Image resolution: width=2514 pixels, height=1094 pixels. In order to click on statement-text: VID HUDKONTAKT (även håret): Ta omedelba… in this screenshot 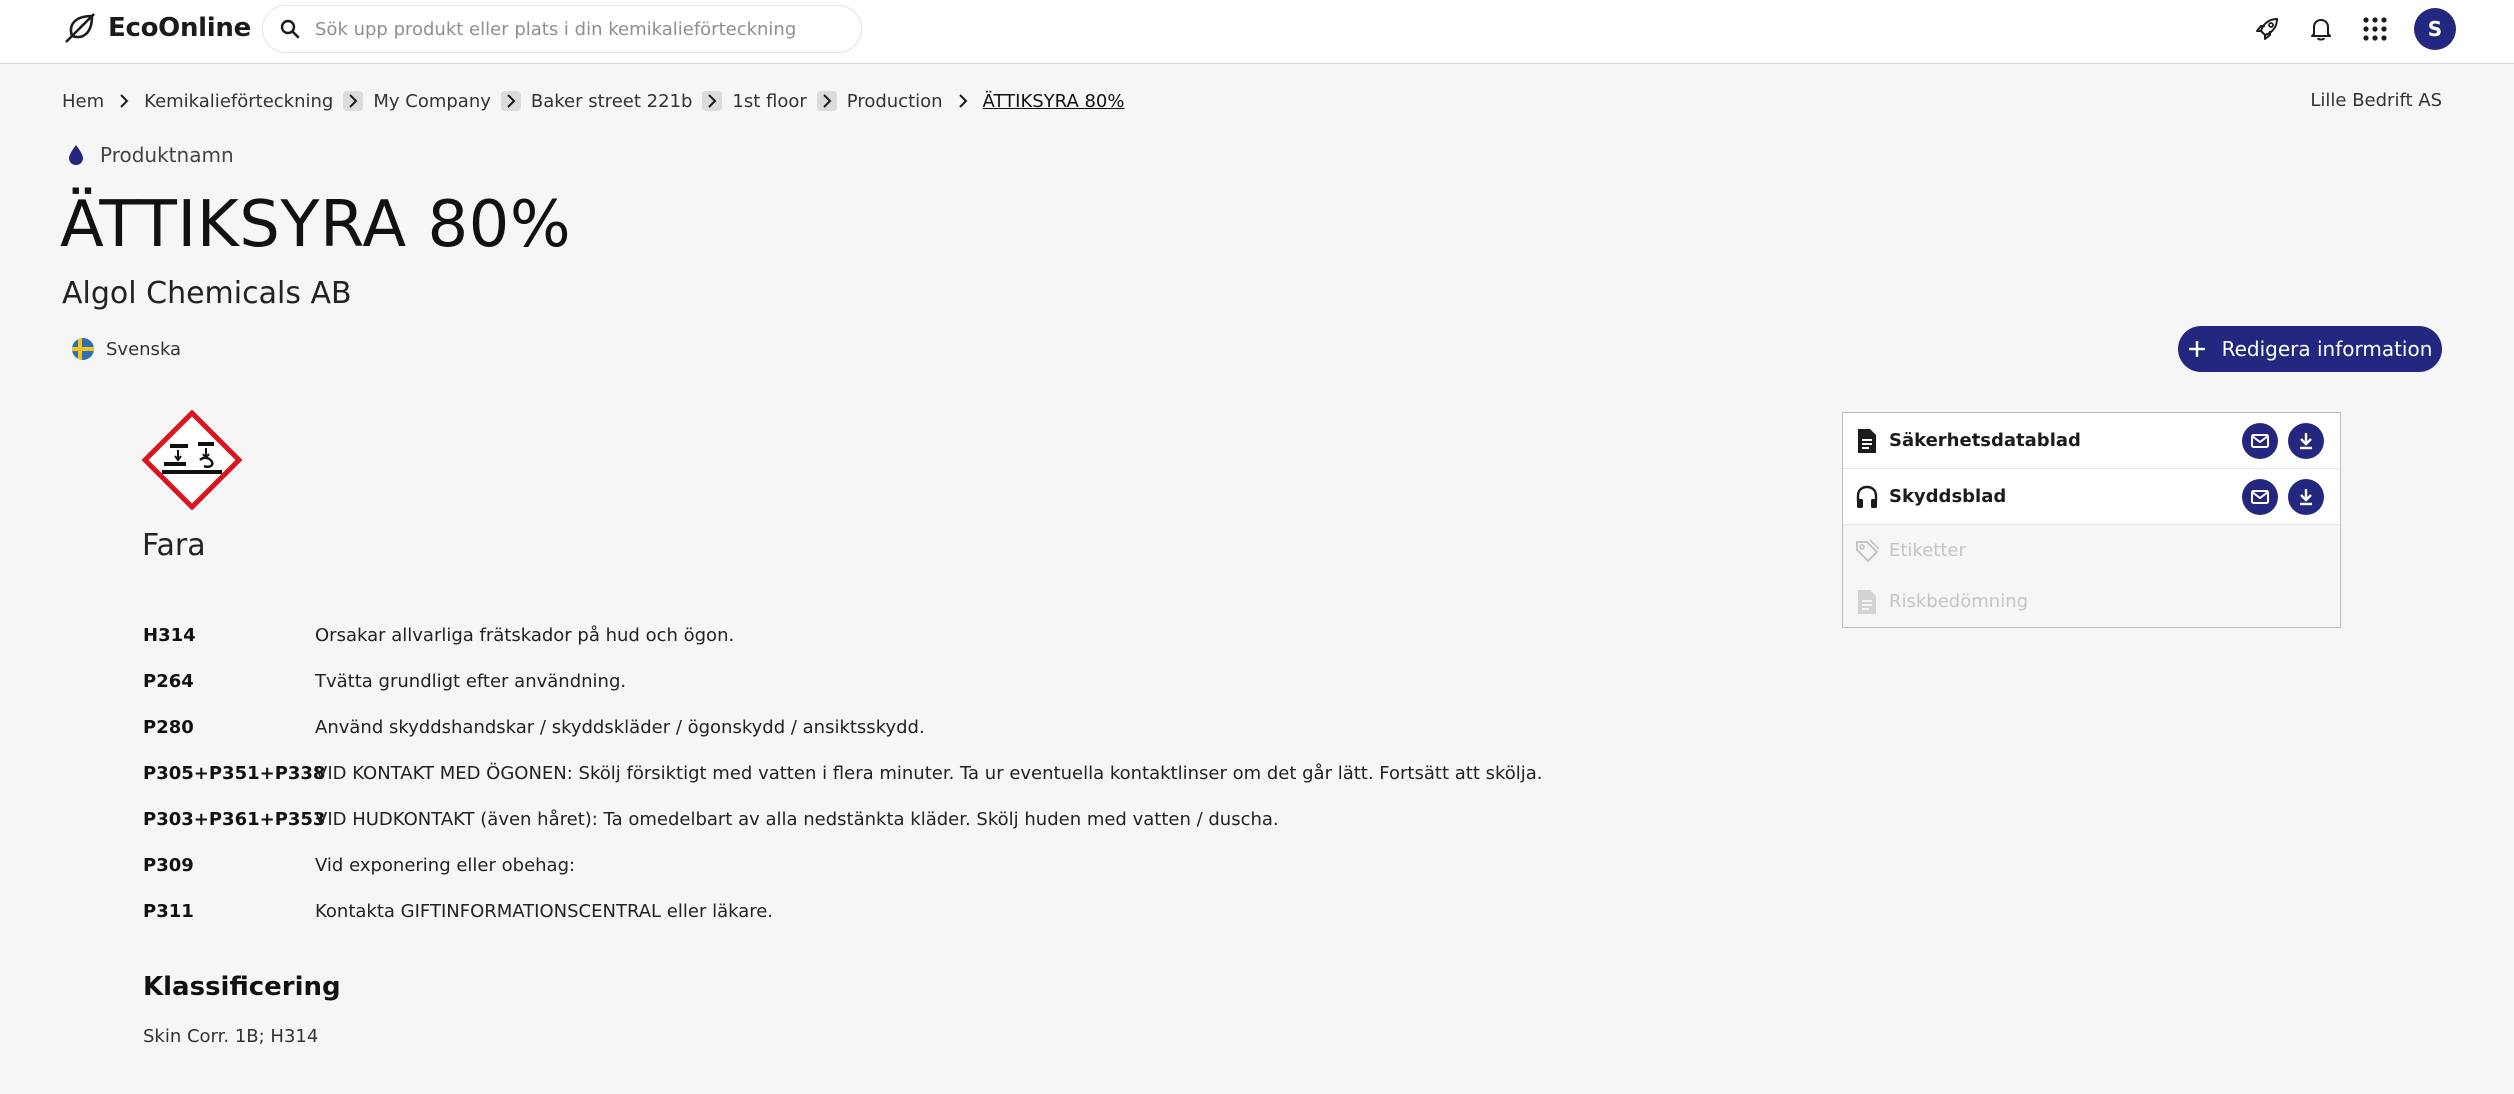, I will do `click(797, 819)`.